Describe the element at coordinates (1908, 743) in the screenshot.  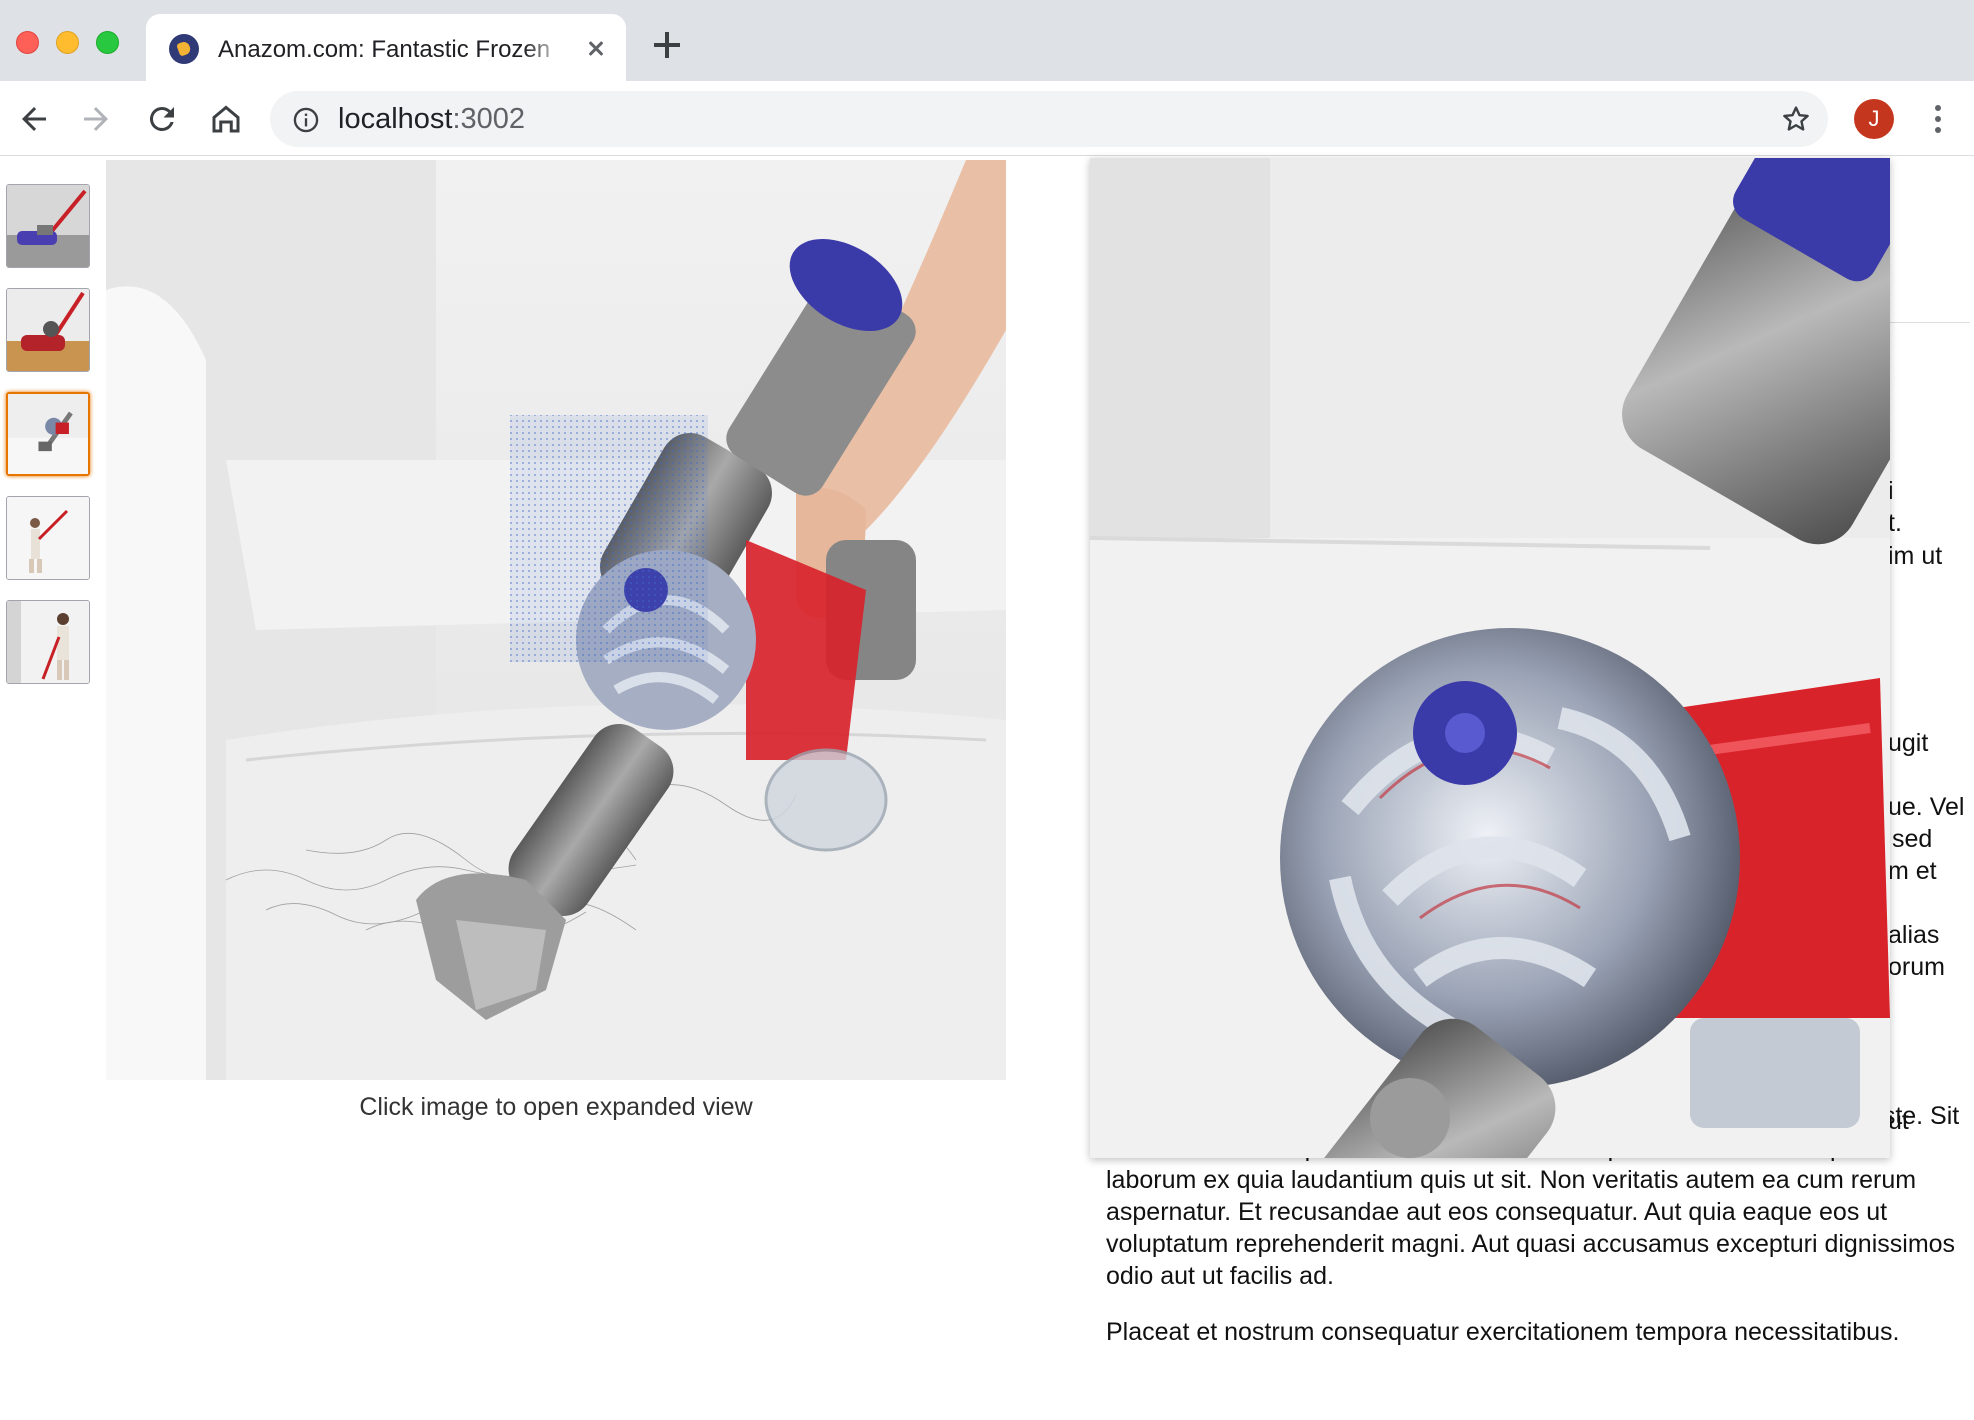
I see `hidden-text-fragment: ugit` at that location.